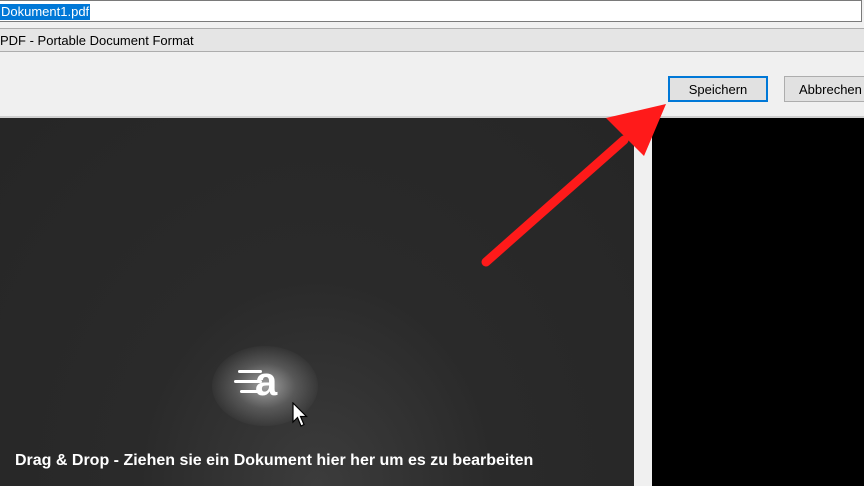 The height and width of the screenshot is (486, 864). I want to click on filetype-selected-value: PDF - Portable Document Format, so click(97, 40).